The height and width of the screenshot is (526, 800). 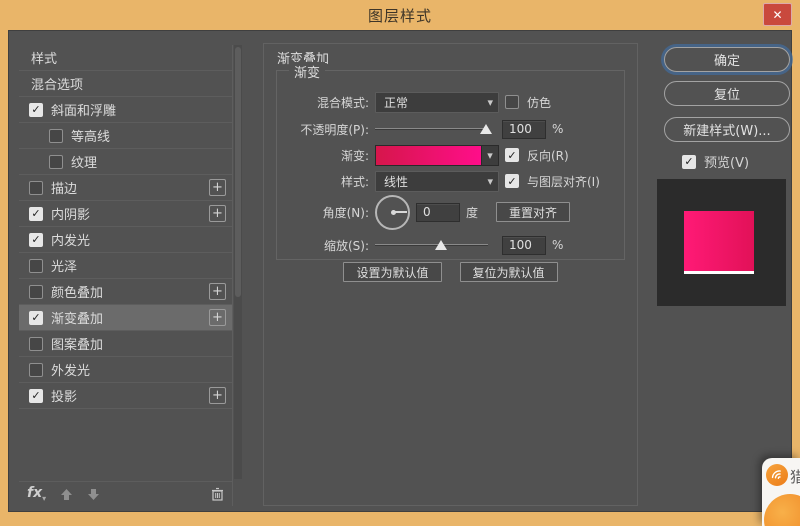 What do you see at coordinates (539, 102) in the screenshot?
I see `dither-label: 仿色` at bounding box center [539, 102].